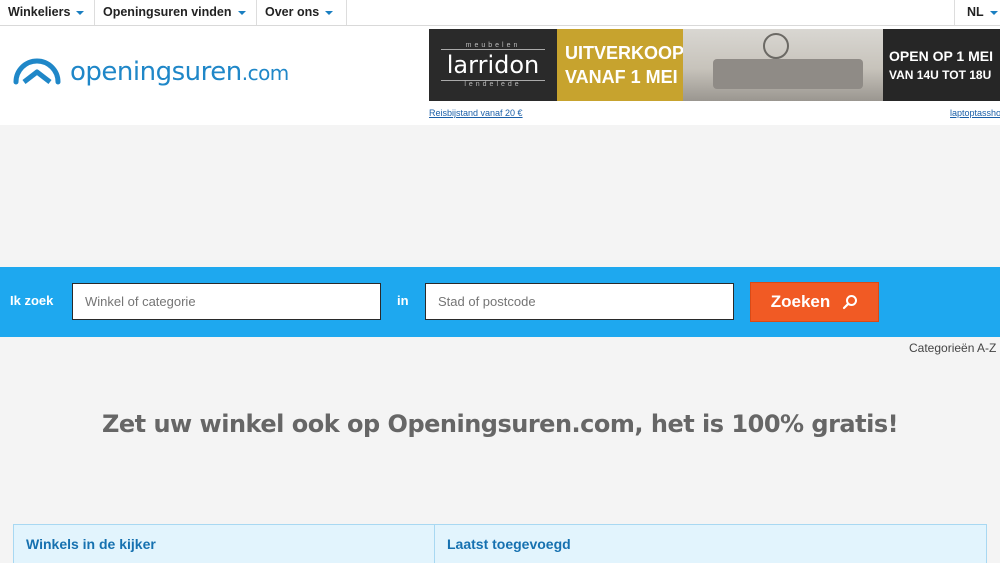  Describe the element at coordinates (224, 543) in the screenshot. I see `featured-stores-panel: Winkels in de kijker` at that location.